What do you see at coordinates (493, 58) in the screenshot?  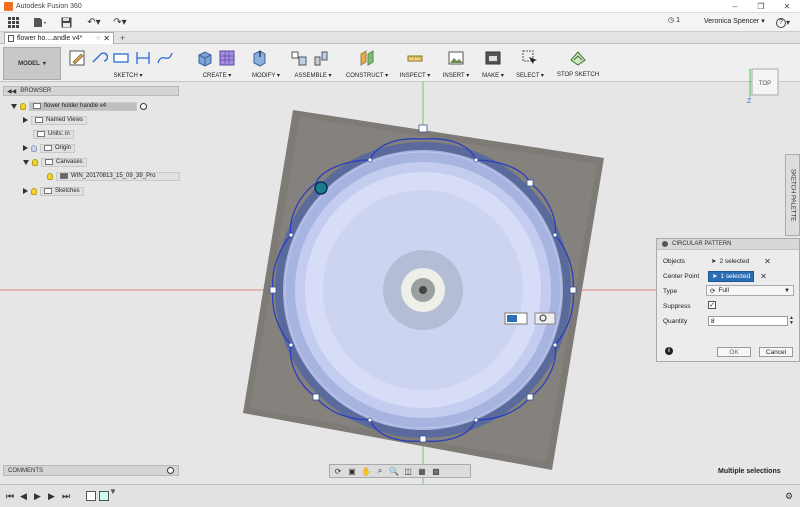 I see `3d-print-icon` at bounding box center [493, 58].